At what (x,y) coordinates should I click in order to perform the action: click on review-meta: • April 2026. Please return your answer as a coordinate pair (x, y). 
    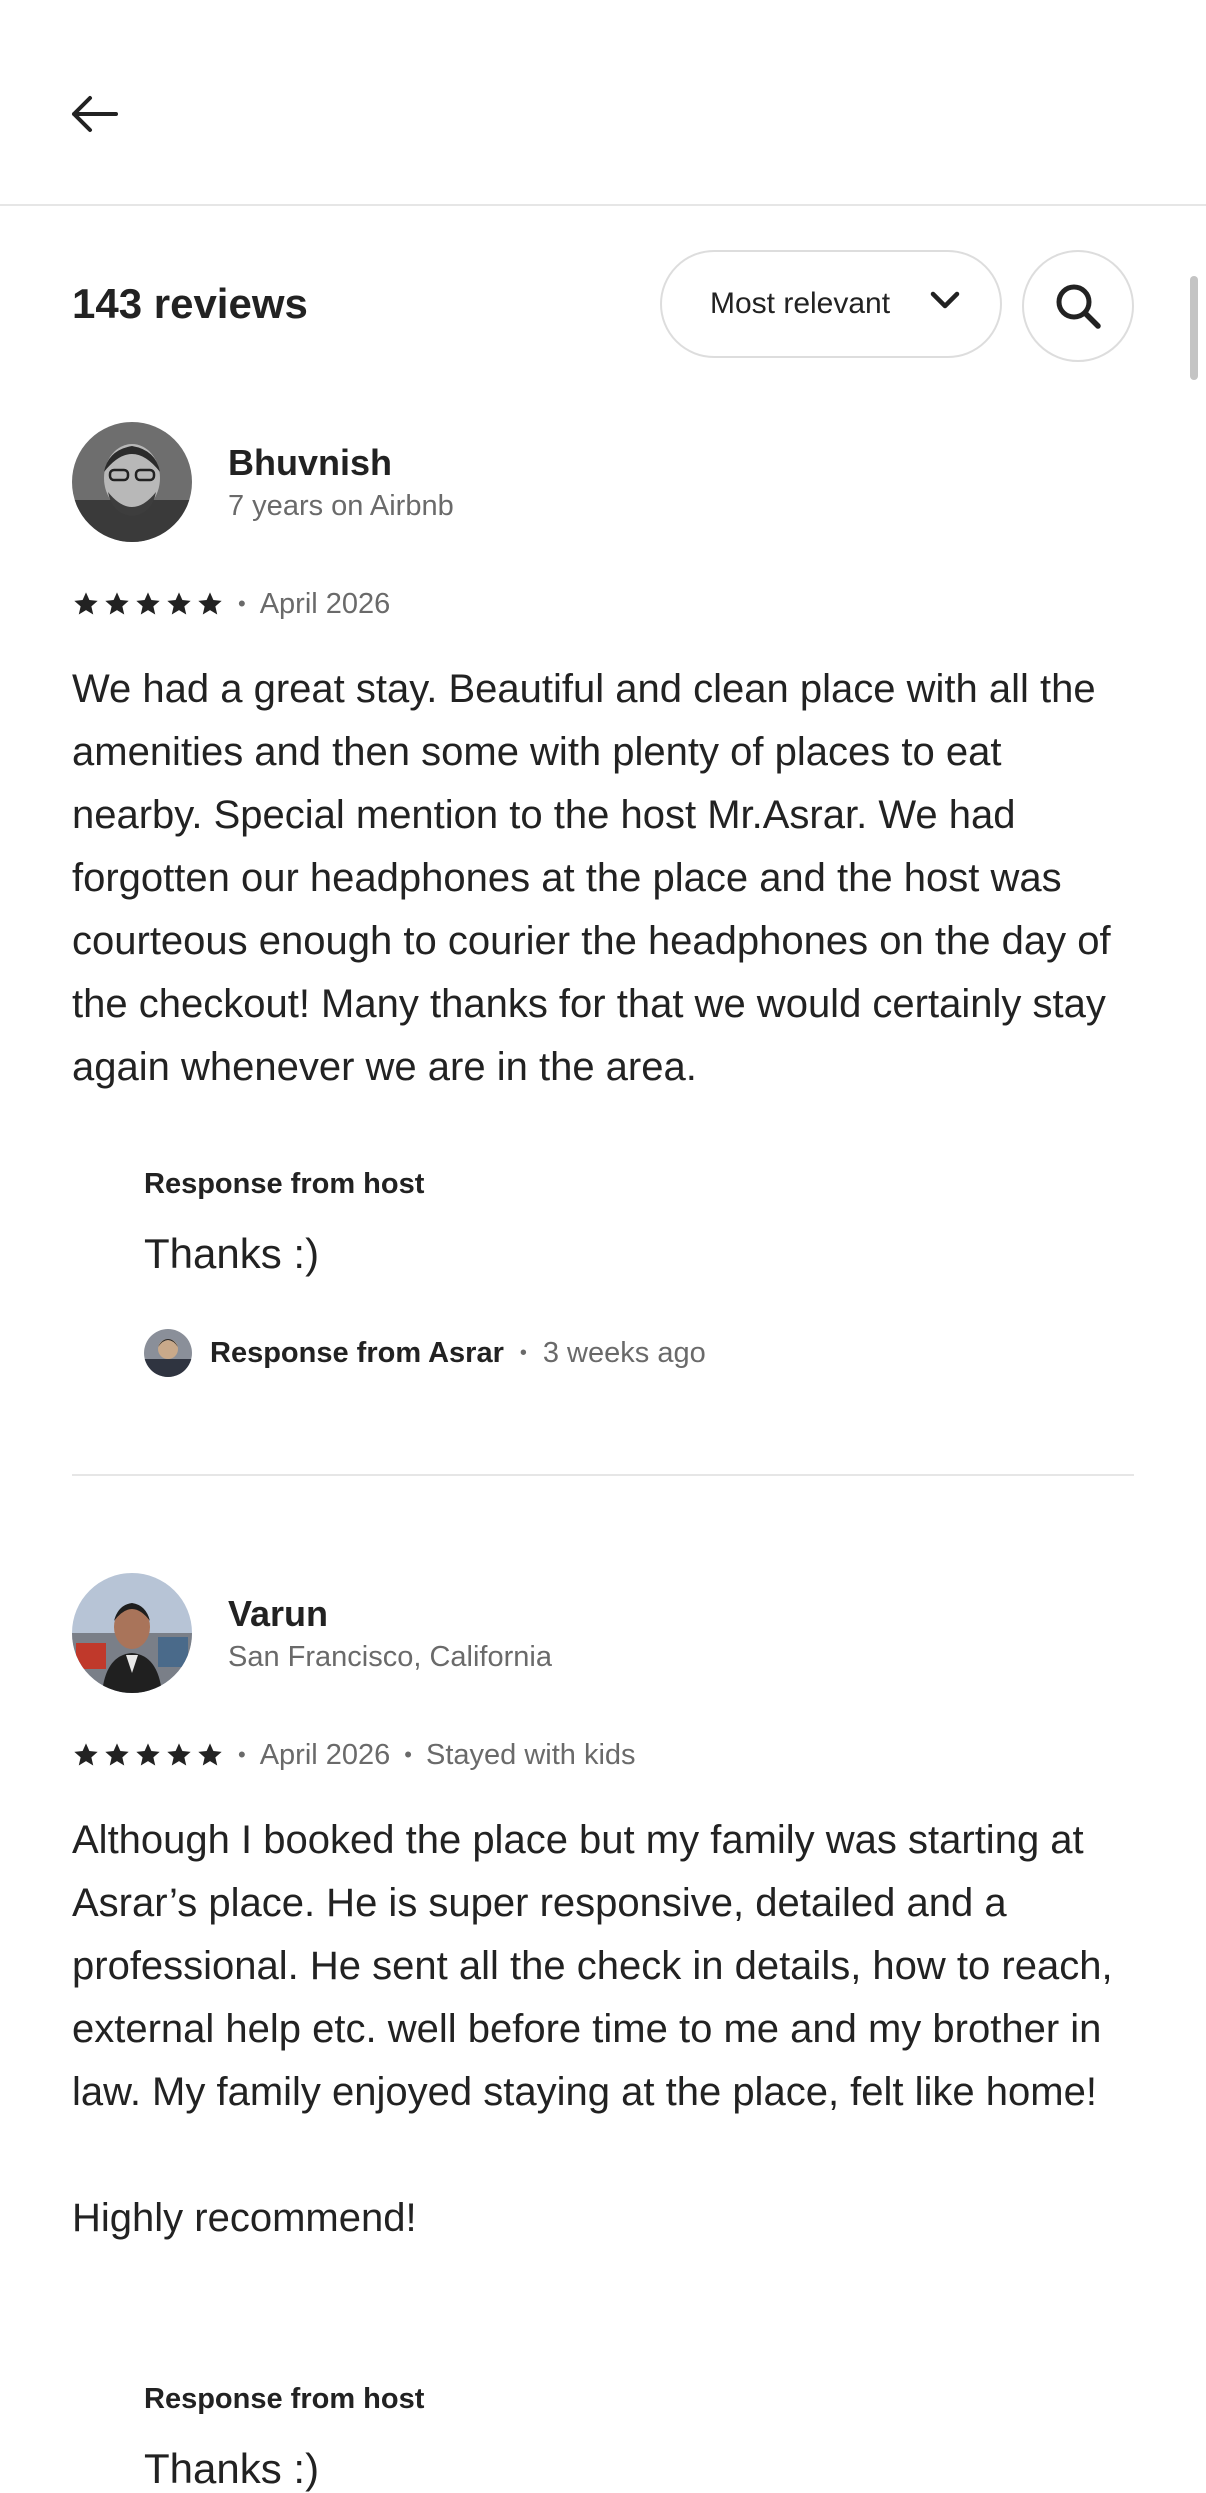
    Looking at the image, I should click on (231, 604).